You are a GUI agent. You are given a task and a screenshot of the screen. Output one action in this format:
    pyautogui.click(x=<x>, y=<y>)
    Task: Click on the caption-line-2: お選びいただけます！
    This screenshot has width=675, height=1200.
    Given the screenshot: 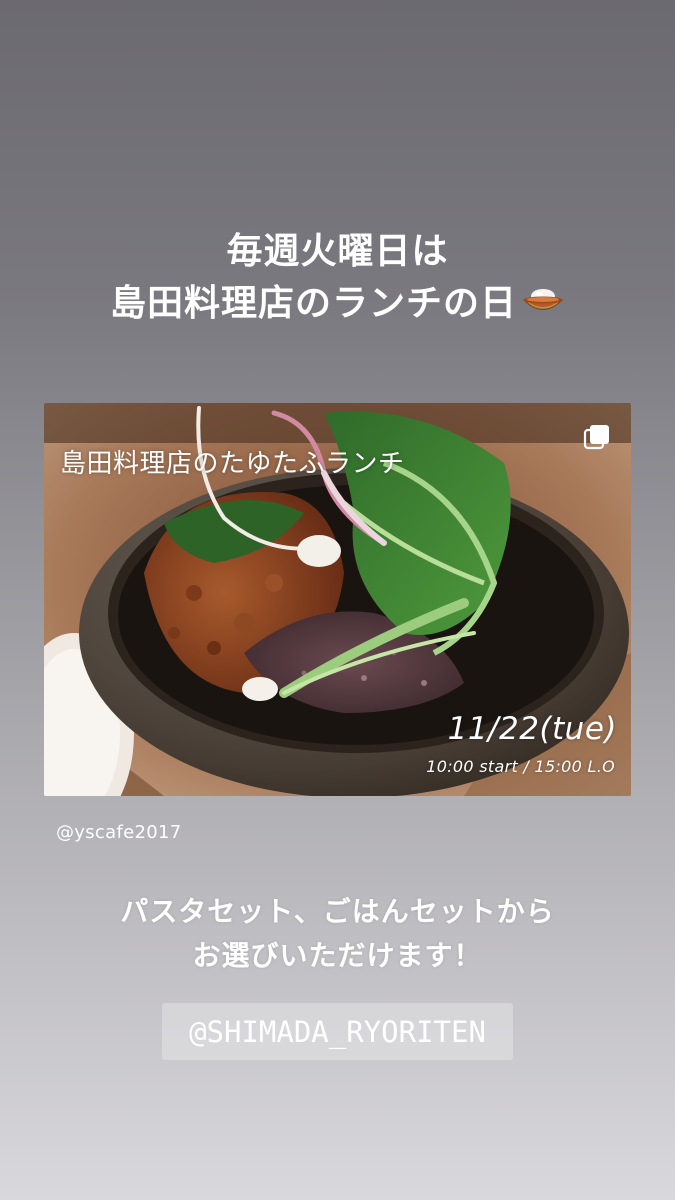 What is the action you would take?
    pyautogui.click(x=337, y=955)
    